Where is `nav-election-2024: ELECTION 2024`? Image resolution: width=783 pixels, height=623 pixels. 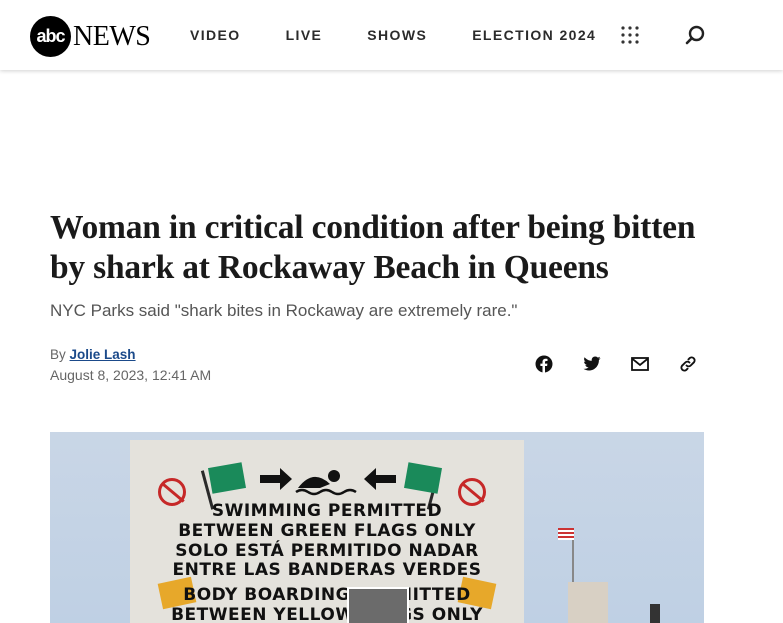
nav-election-2024: ELECTION 2024 is located at coordinates (534, 35).